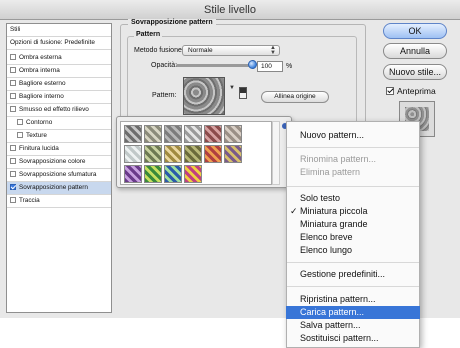 Image resolution: width=460 pixels, height=348 pixels. What do you see at coordinates (416, 91) in the screenshot?
I see `preview-label: Anteprima` at bounding box center [416, 91].